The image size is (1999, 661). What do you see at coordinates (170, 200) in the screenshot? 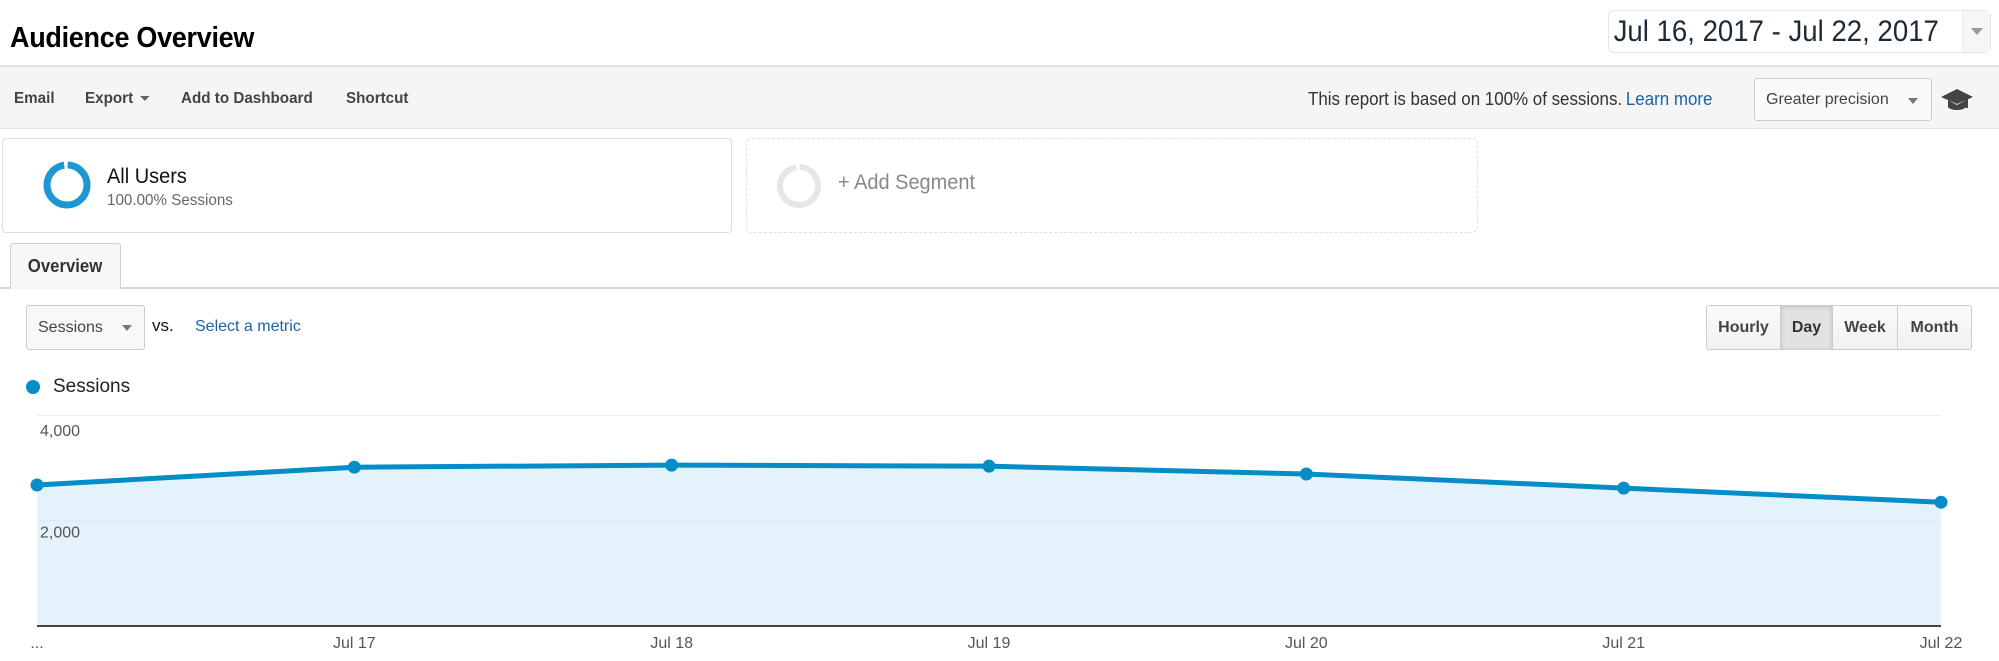
I see `segment-detail: 100.00% Sessions` at bounding box center [170, 200].